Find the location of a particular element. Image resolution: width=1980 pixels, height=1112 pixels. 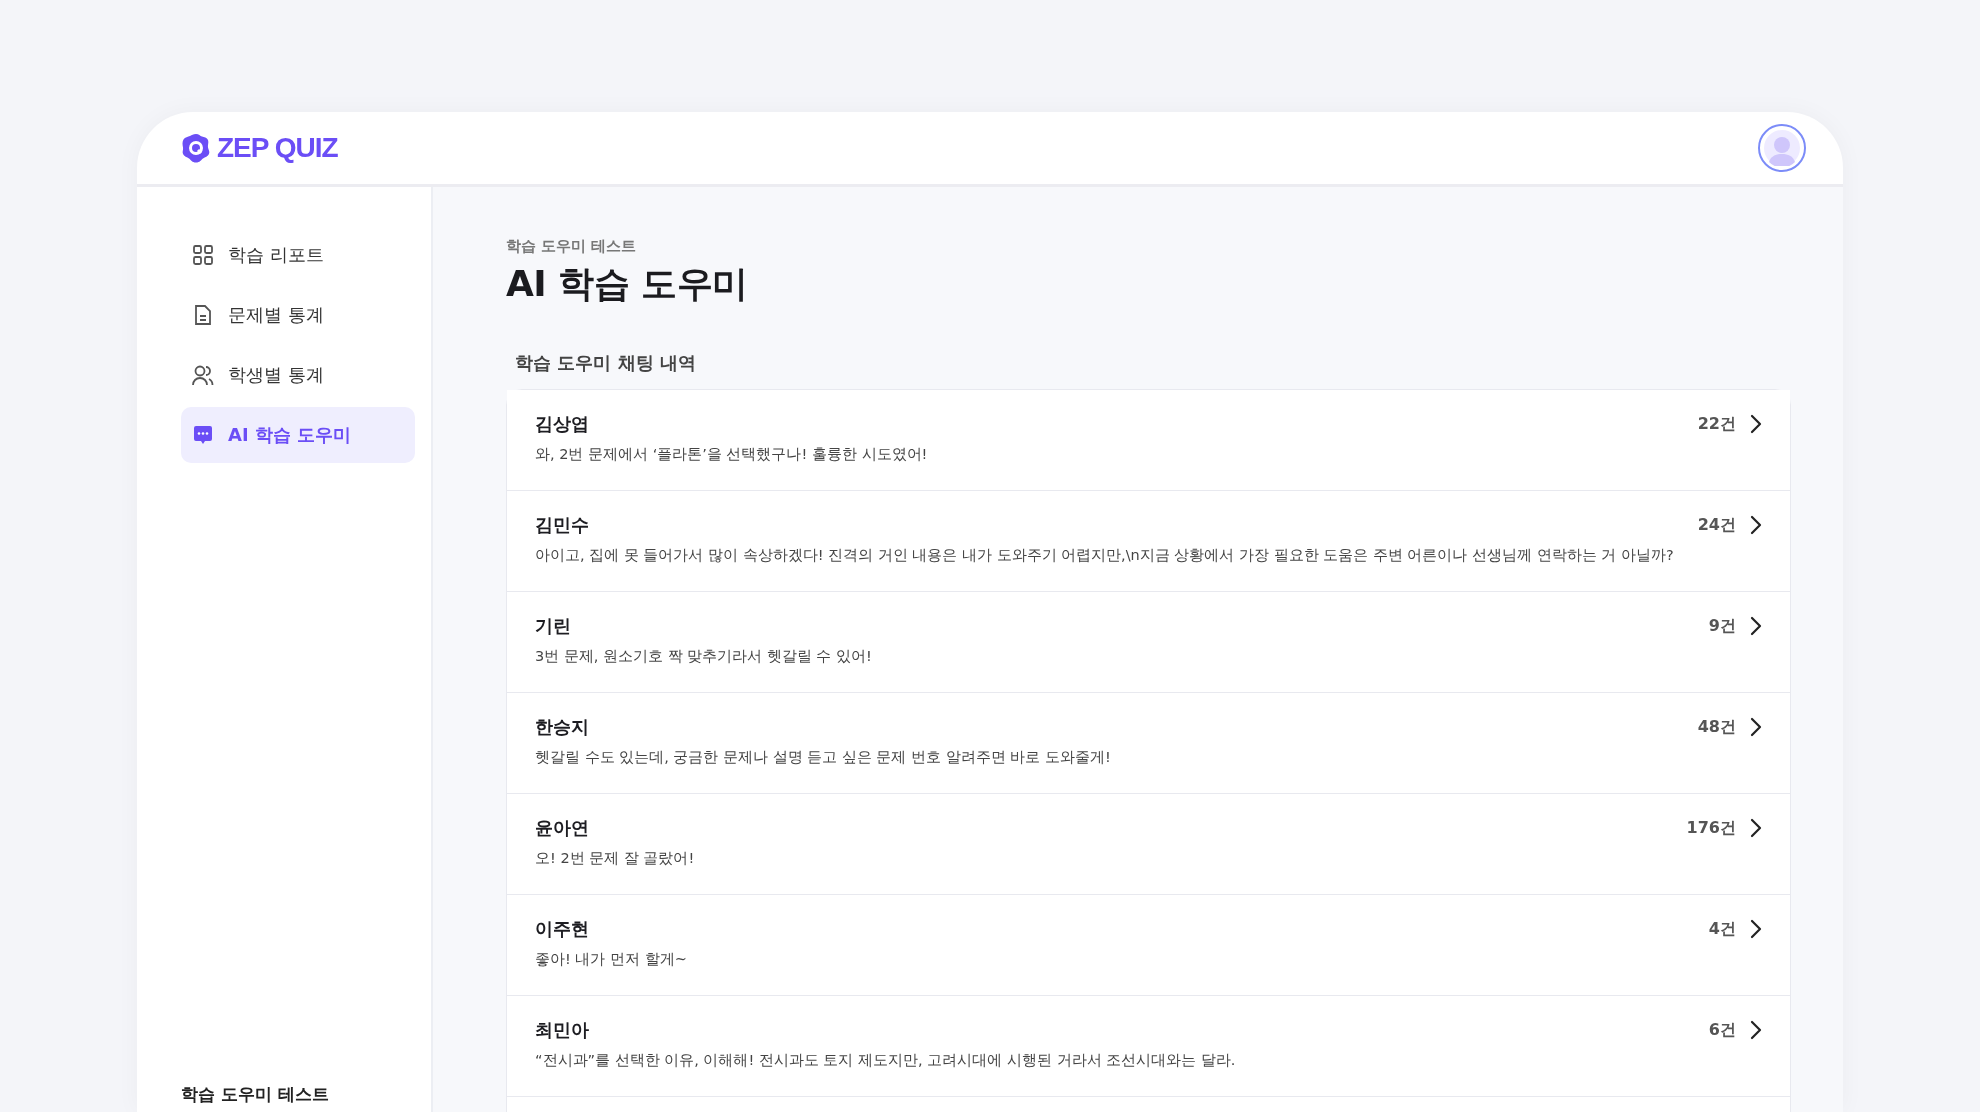

section-title: 학습 도우미 채팅 내역 is located at coordinates (606, 363).